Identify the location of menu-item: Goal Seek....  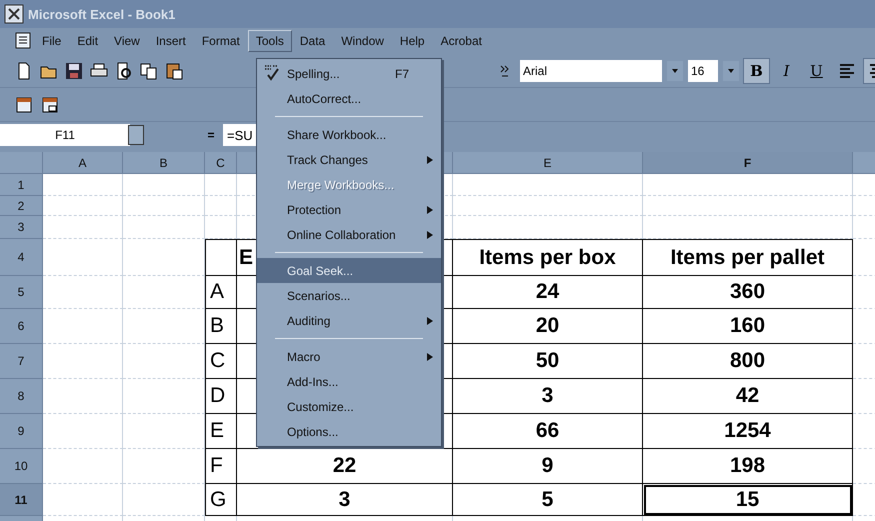
(349, 270).